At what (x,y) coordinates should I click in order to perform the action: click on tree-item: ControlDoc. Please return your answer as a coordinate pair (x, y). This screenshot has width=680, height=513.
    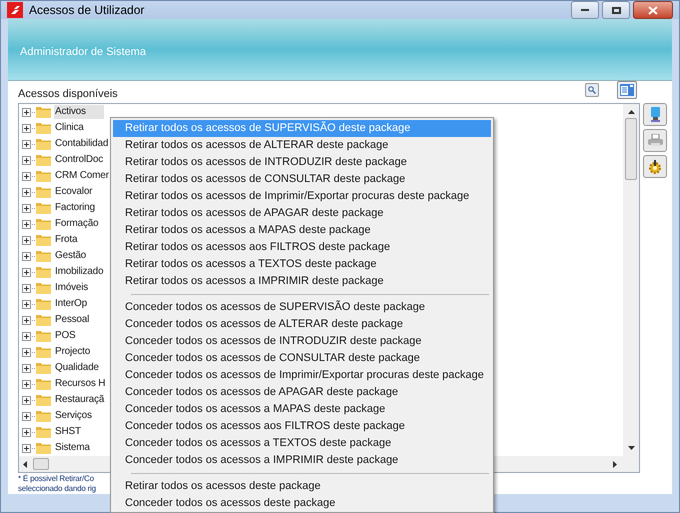
    Looking at the image, I should click on (79, 160).